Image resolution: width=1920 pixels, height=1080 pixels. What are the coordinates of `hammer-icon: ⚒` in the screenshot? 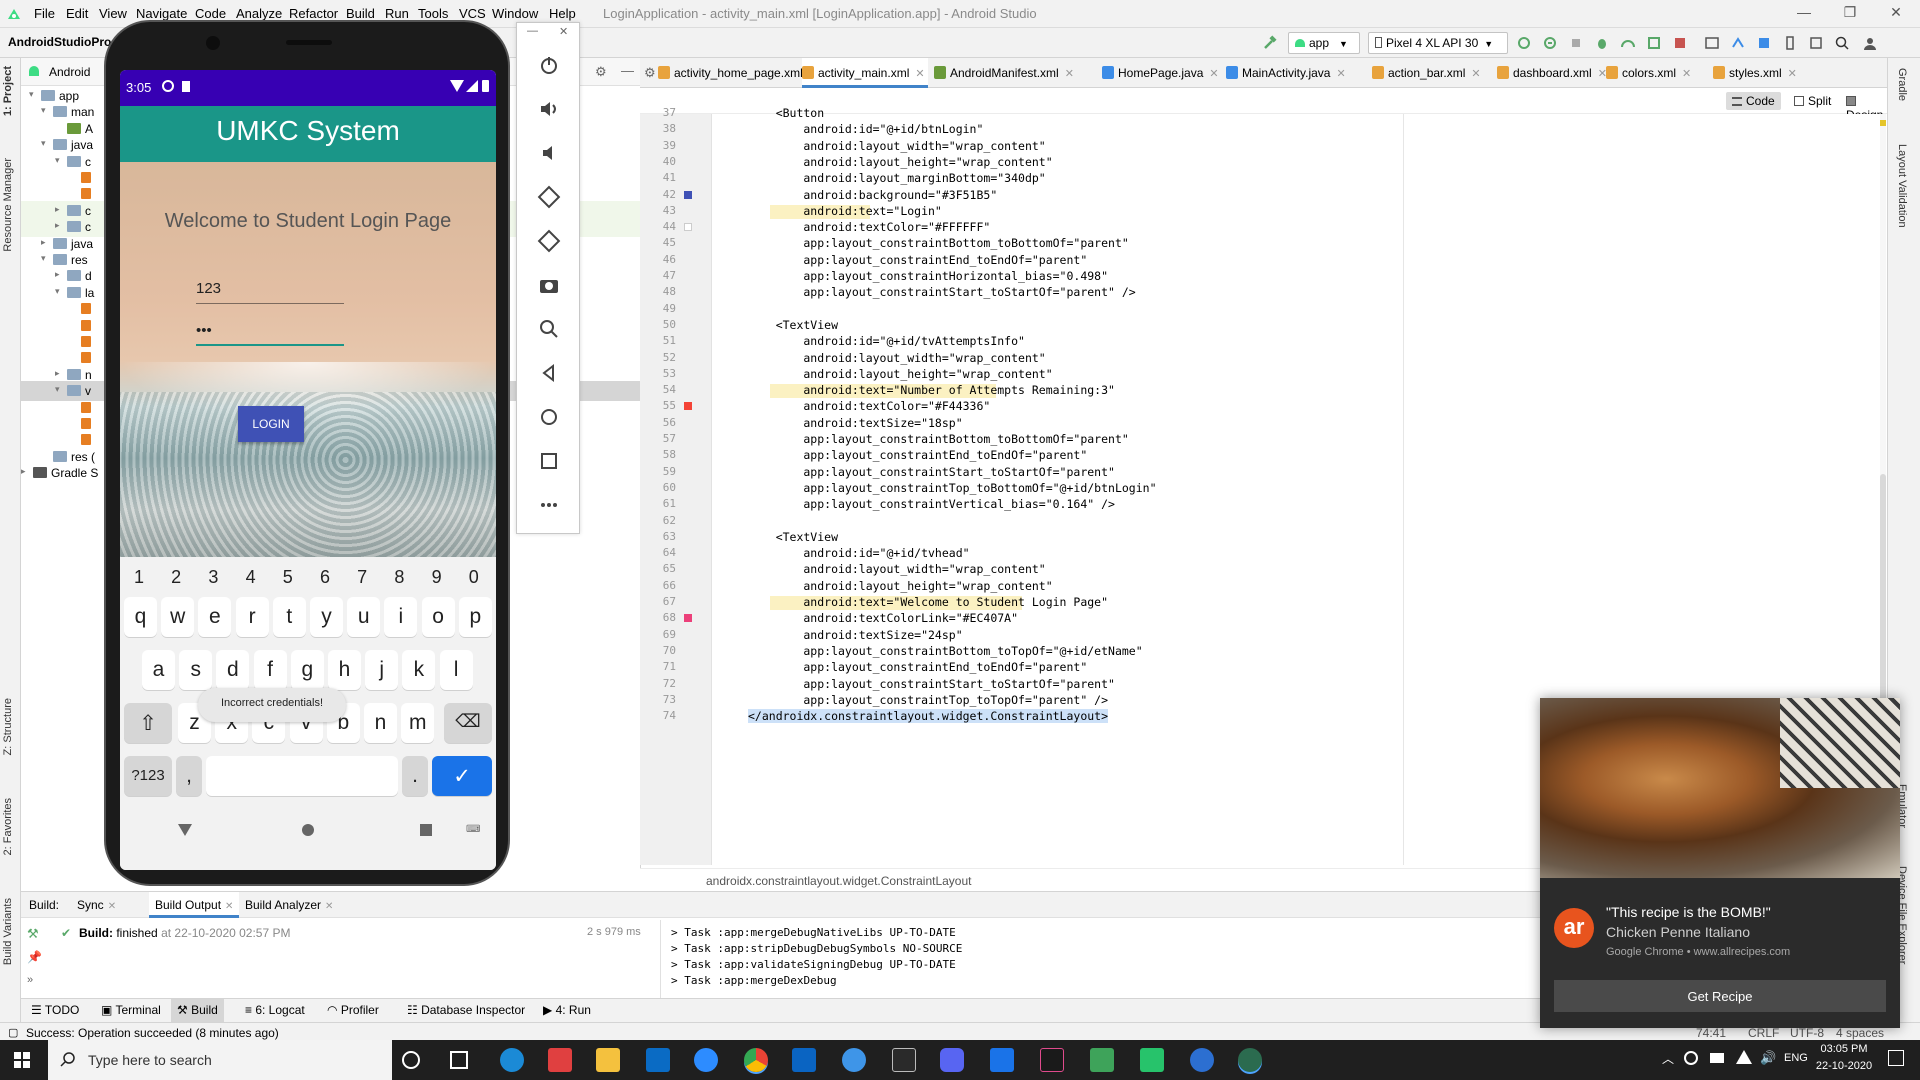 It's located at (33, 934).